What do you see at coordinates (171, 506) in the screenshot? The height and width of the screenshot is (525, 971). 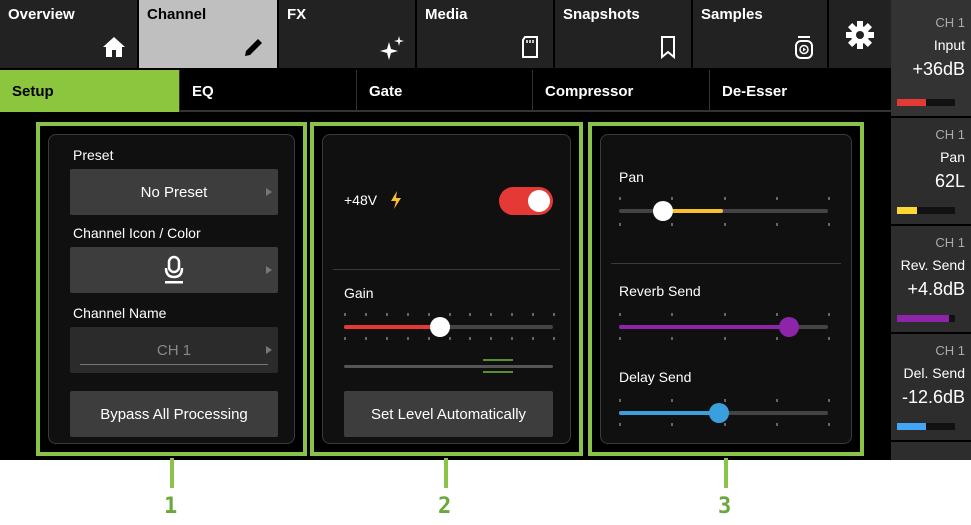 I see `callout-number-1: 1` at bounding box center [171, 506].